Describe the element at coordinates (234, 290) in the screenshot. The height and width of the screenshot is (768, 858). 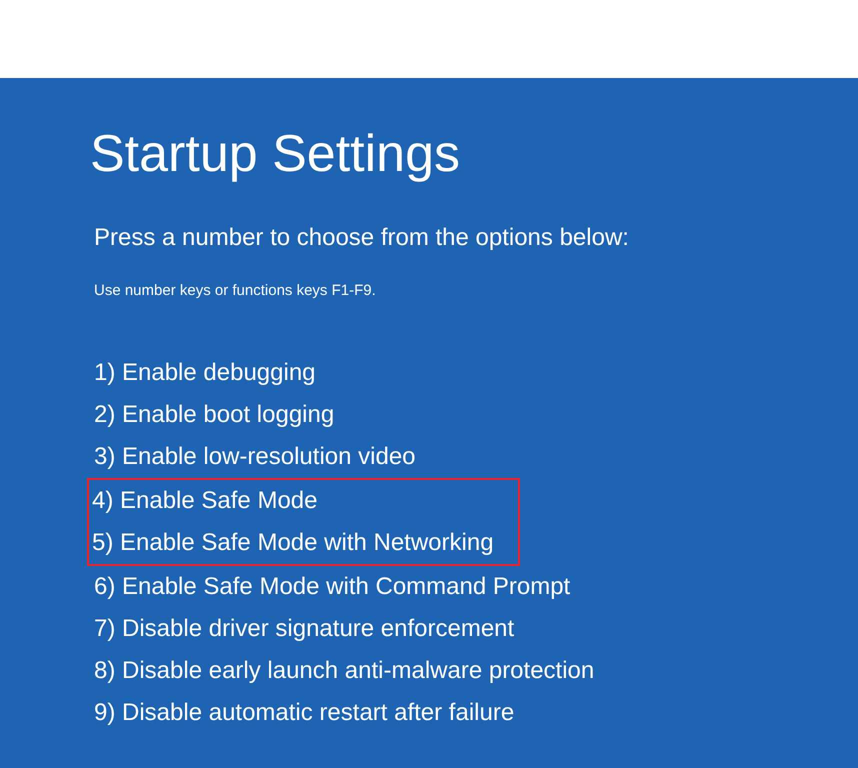
I see `hint-text: Use number keys or functions keys F1-F9.` at that location.